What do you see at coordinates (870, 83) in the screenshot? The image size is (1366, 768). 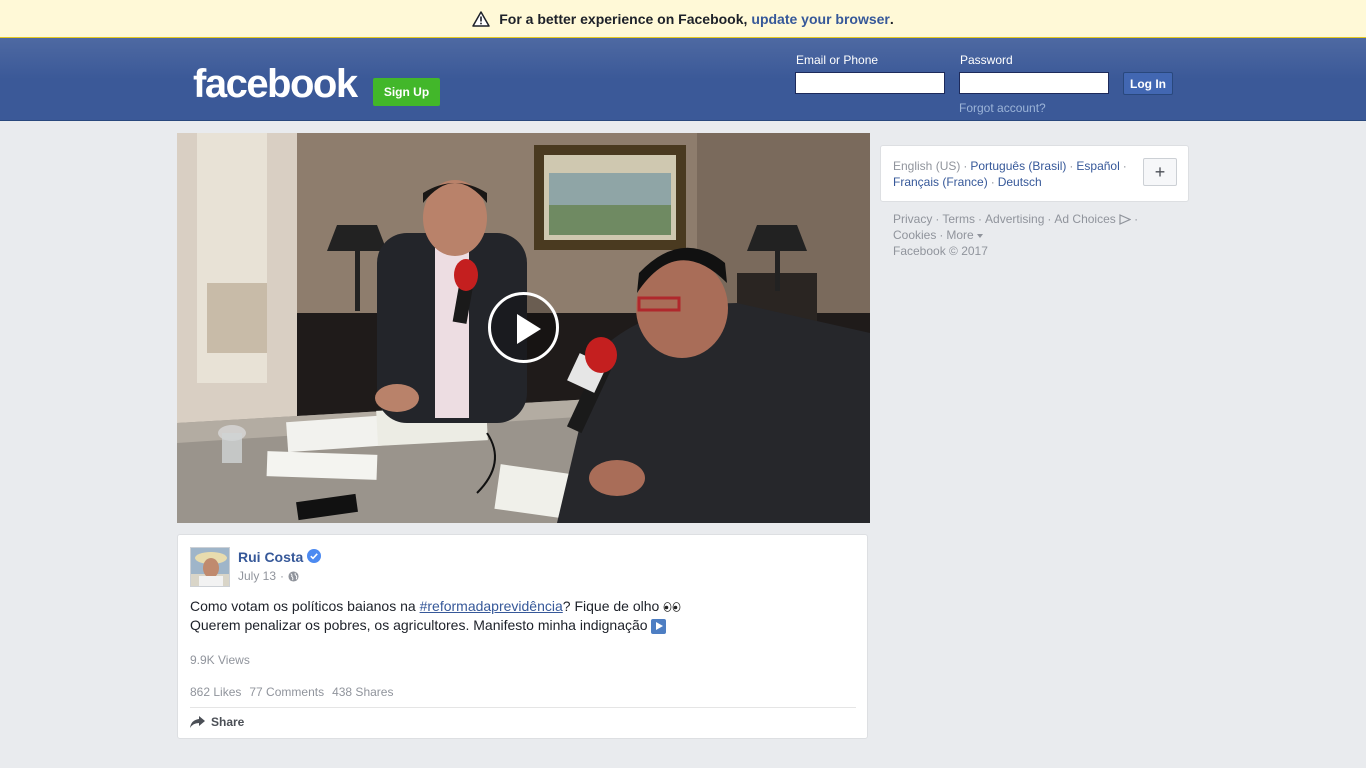 I see `email-field` at bounding box center [870, 83].